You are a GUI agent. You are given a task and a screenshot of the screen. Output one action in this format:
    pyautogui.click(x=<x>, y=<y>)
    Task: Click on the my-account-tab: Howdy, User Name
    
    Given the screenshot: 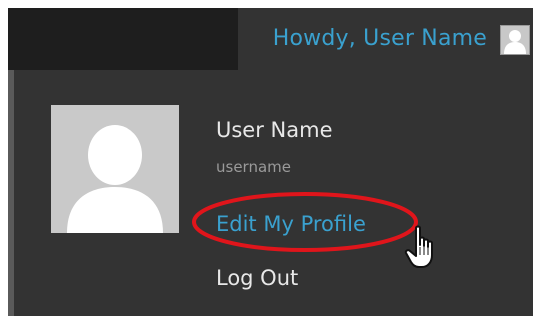 What is the action you would take?
    pyautogui.click(x=385, y=39)
    